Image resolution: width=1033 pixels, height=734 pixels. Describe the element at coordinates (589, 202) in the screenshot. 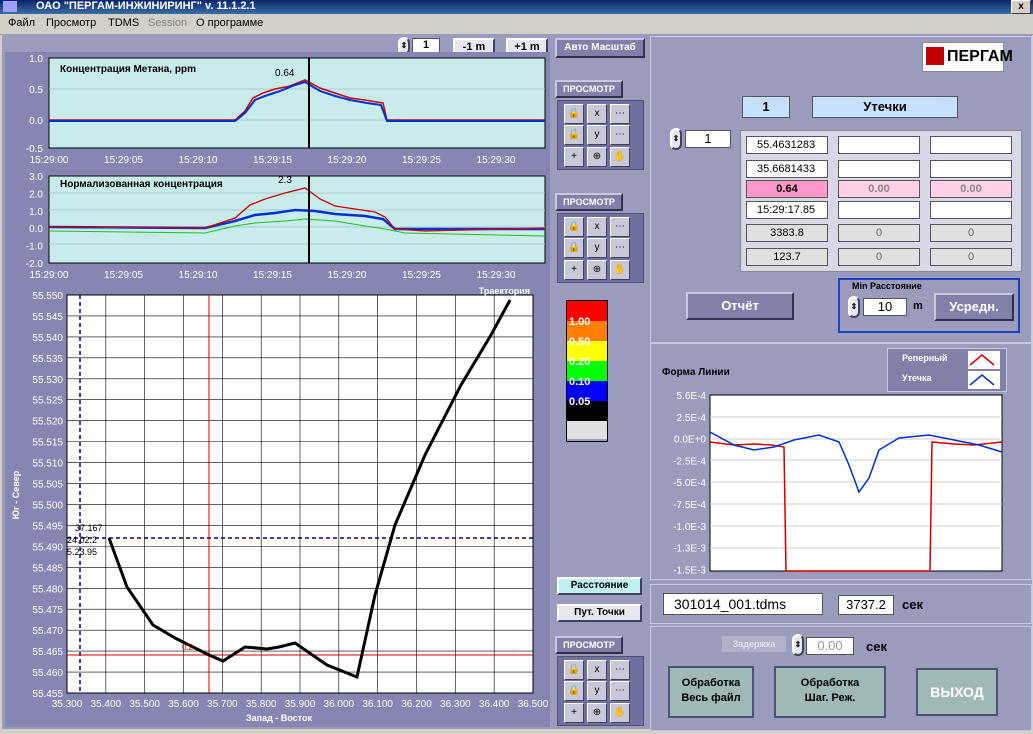

I see `view-label-2: ПРОСМОТР` at that location.